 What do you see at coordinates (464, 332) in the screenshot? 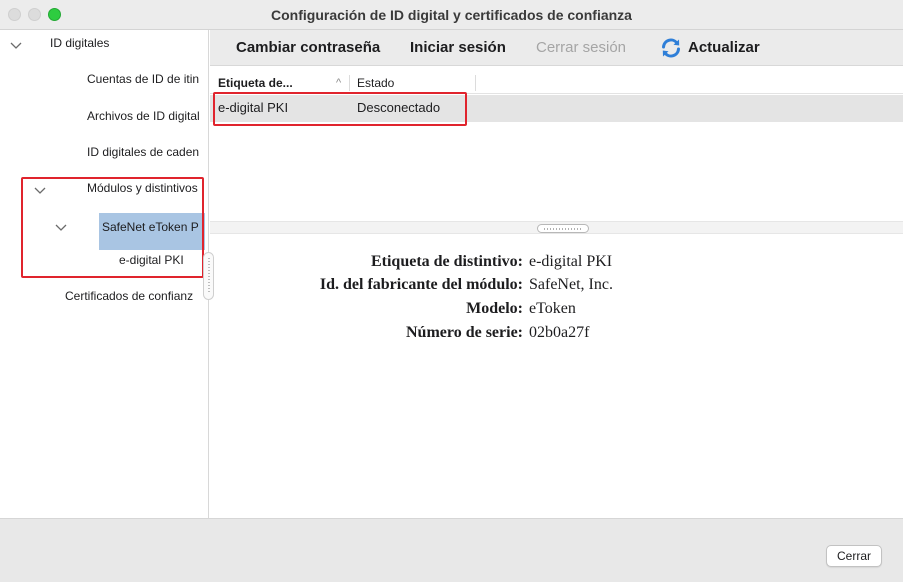
I see `detail-label: Número de serie:` at bounding box center [464, 332].